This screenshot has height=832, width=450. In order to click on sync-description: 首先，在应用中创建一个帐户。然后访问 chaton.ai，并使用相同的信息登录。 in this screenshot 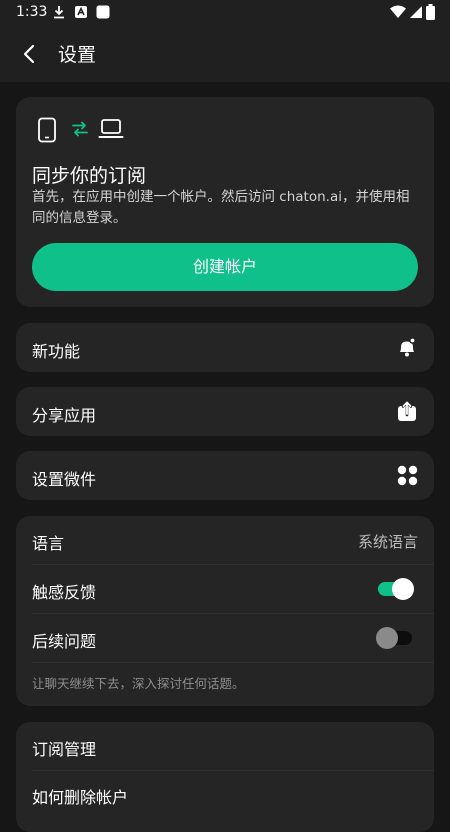, I will do `click(221, 207)`.